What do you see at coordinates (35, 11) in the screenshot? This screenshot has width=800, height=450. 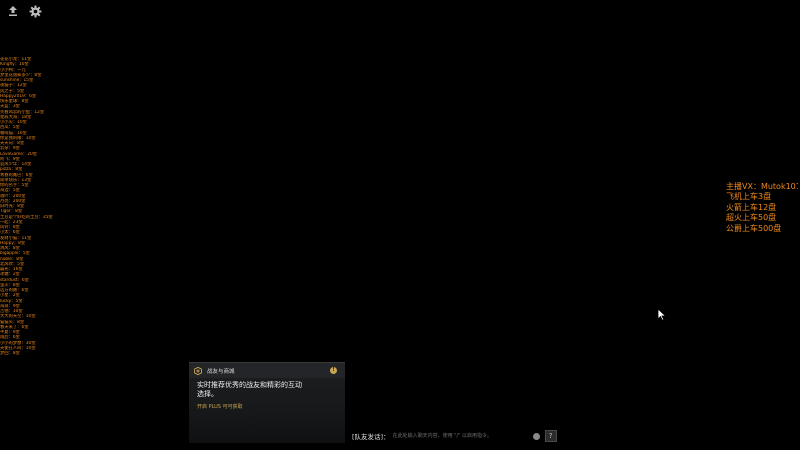 I see `settings-gear-icon` at bounding box center [35, 11].